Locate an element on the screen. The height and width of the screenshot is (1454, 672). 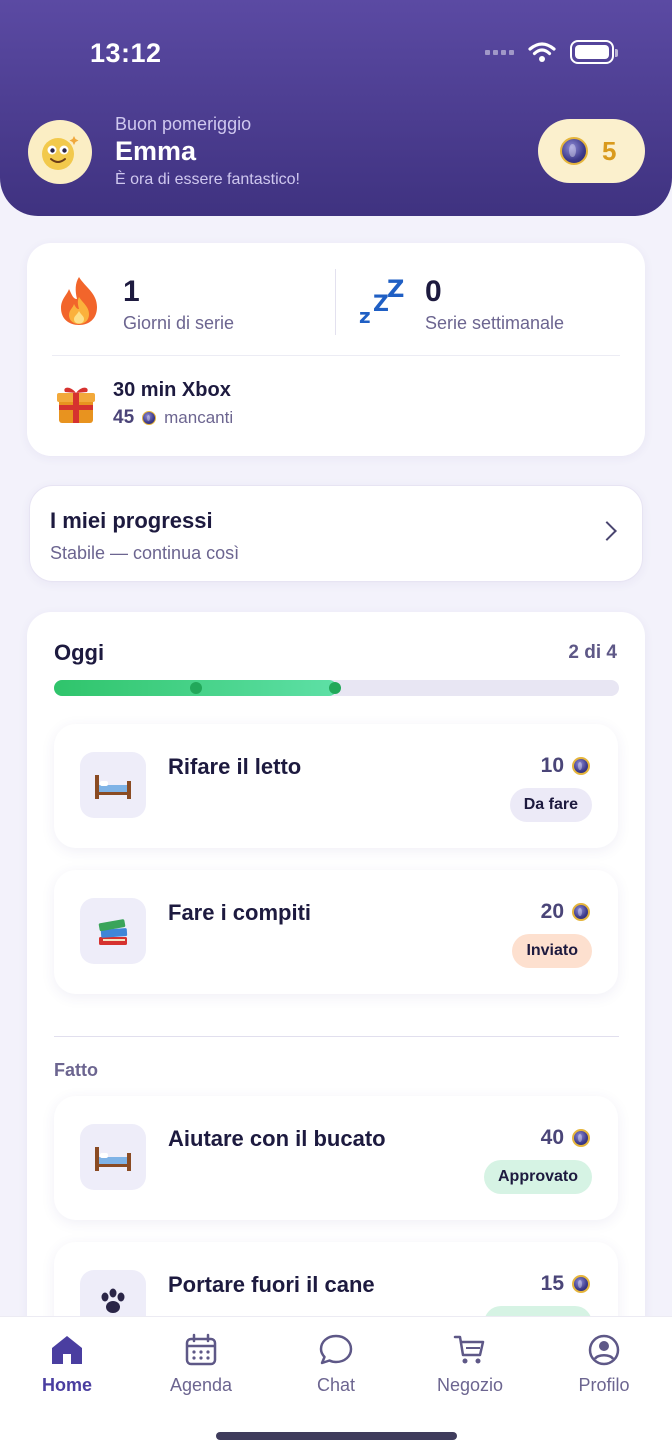
fire-icon is located at coordinates (79, 301).